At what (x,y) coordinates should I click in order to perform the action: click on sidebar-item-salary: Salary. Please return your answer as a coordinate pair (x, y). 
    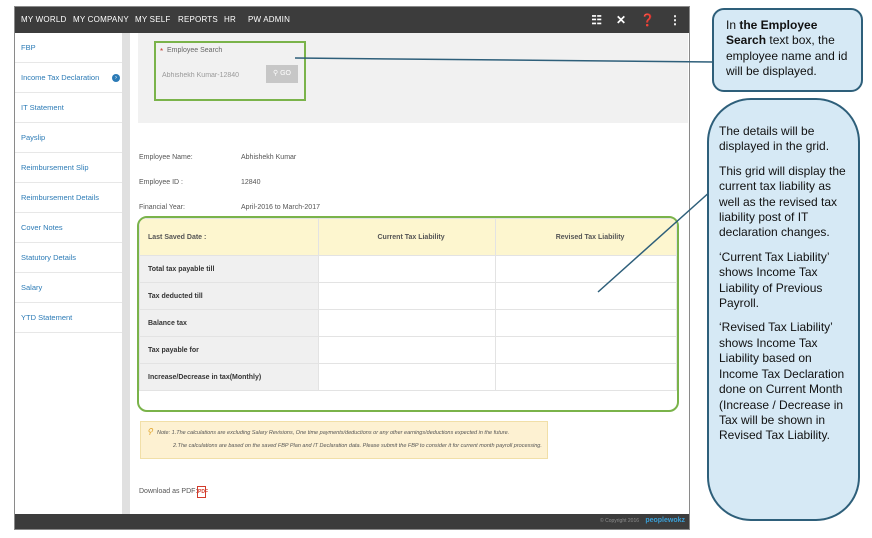
    Looking at the image, I should click on (68, 288).